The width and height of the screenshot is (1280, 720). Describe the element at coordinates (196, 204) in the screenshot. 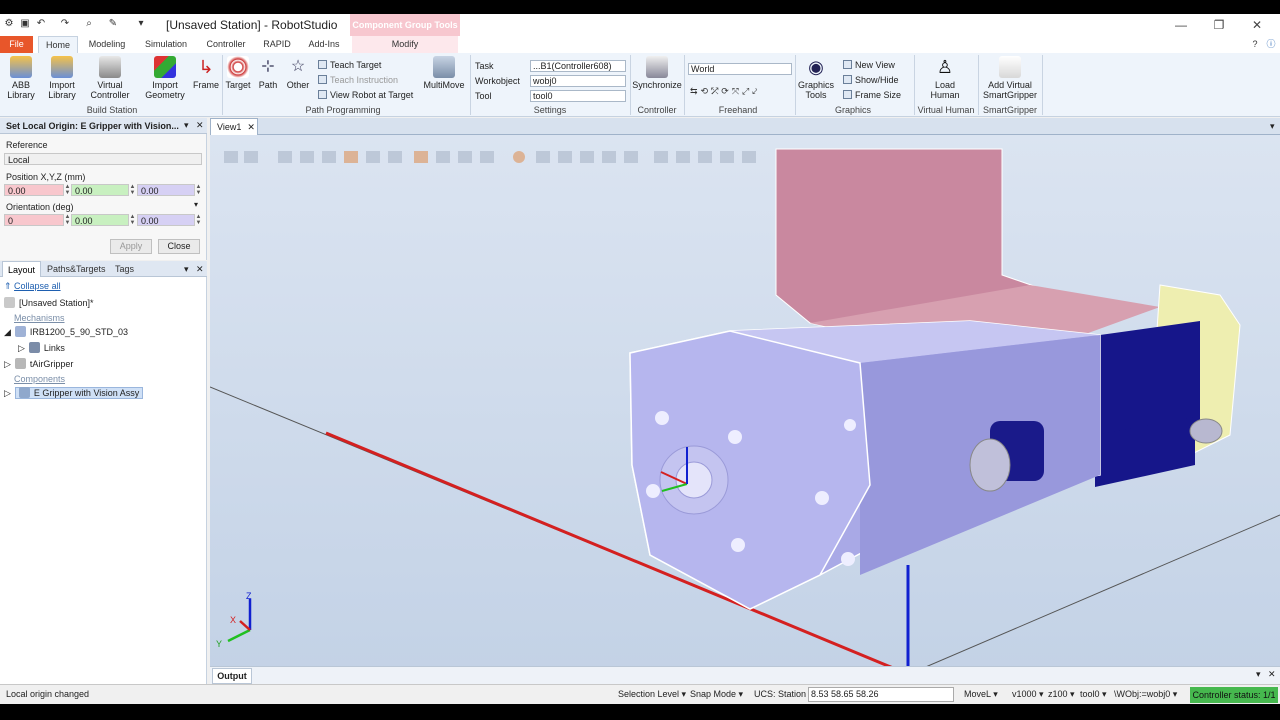

I see `orientation-expand-icon: ▾` at that location.